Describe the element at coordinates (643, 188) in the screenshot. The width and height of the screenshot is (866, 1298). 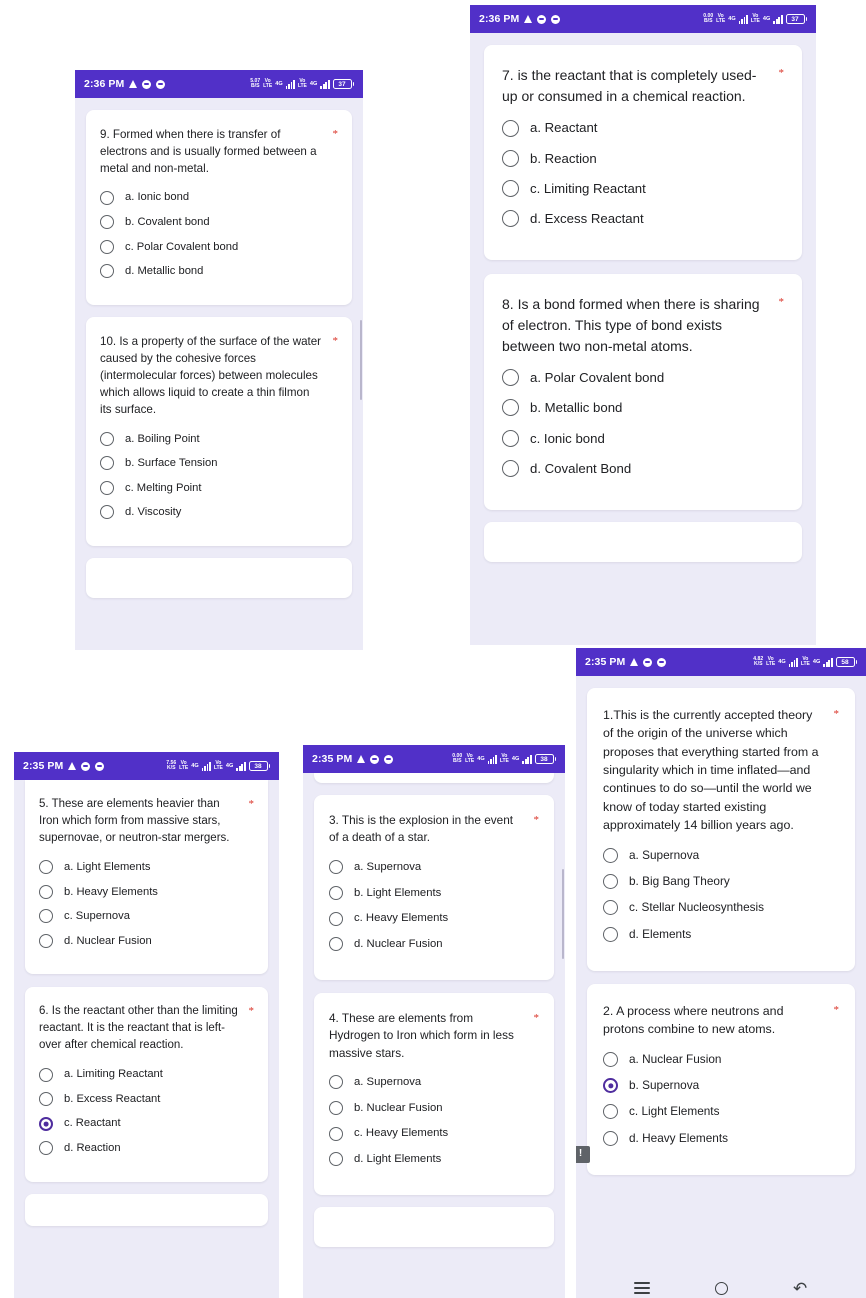
I see `option-row: c. Limiting Reactant` at that location.